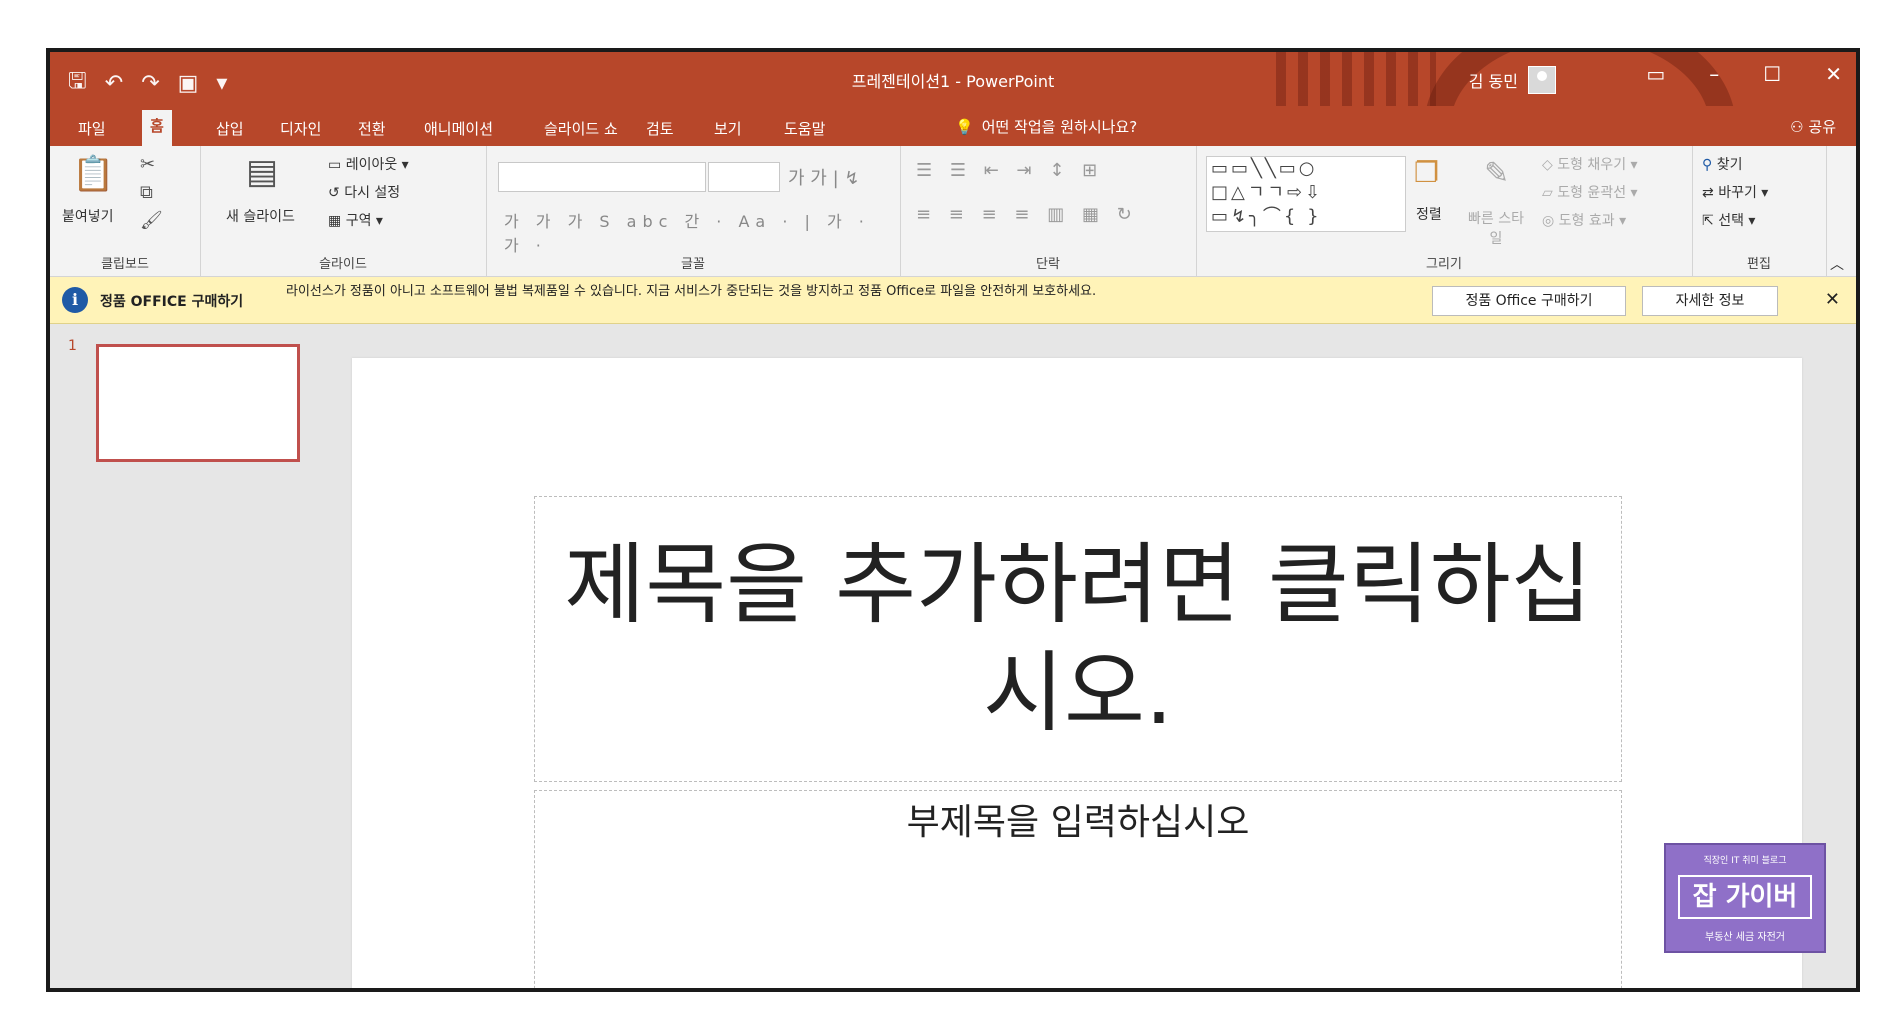 Image resolution: width=1892 pixels, height=1028 pixels. What do you see at coordinates (1059, 127) in the screenshot?
I see `tell-me-text: 어떤 작업을 원하시나요?` at bounding box center [1059, 127].